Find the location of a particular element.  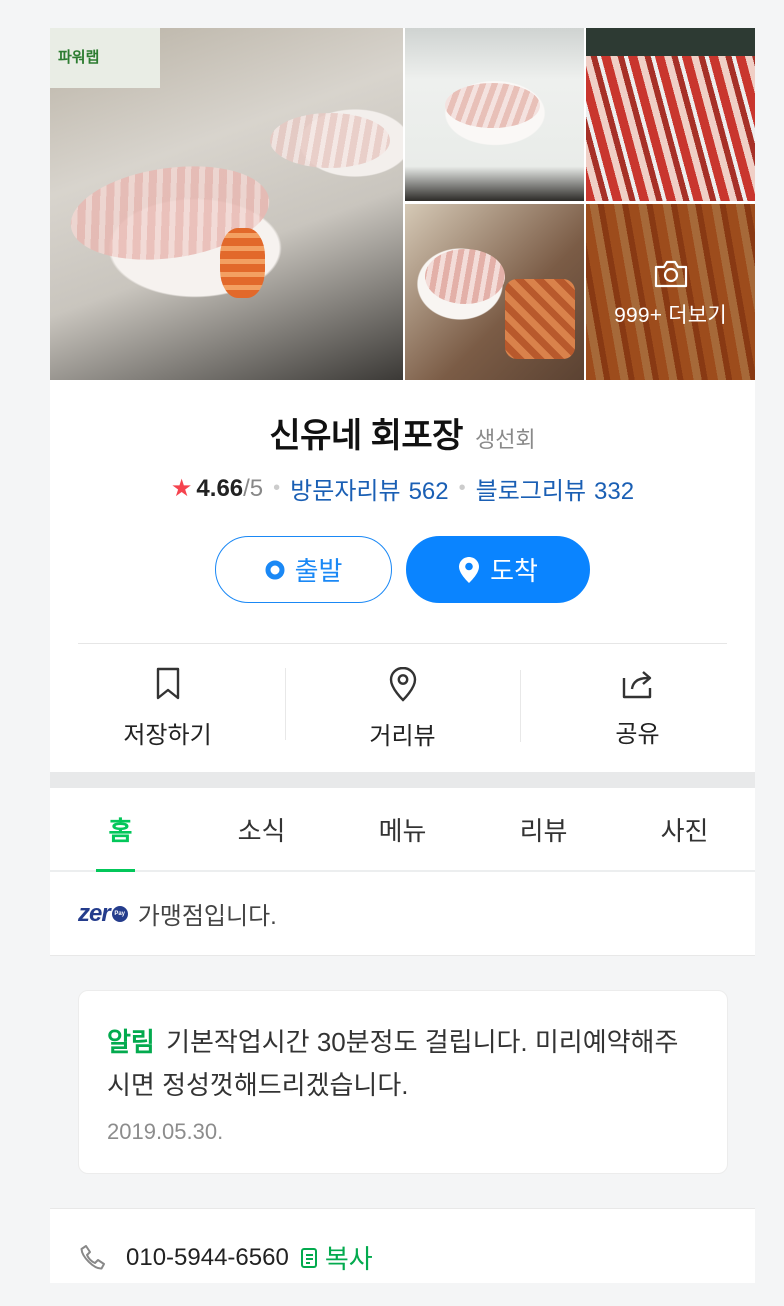

photo-thumb-3-crab is located at coordinates (540, 319).